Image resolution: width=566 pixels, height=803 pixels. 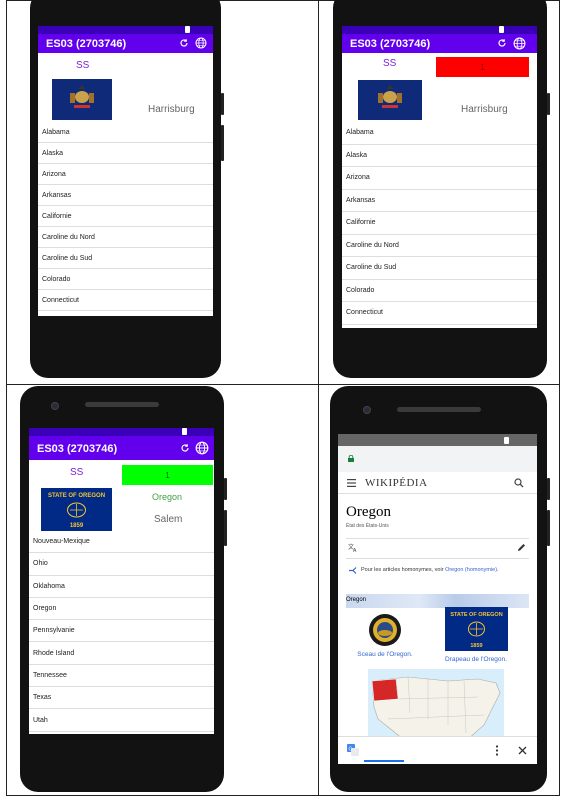 What do you see at coordinates (121, 720) in the screenshot?
I see `list-item: Utah` at bounding box center [121, 720].